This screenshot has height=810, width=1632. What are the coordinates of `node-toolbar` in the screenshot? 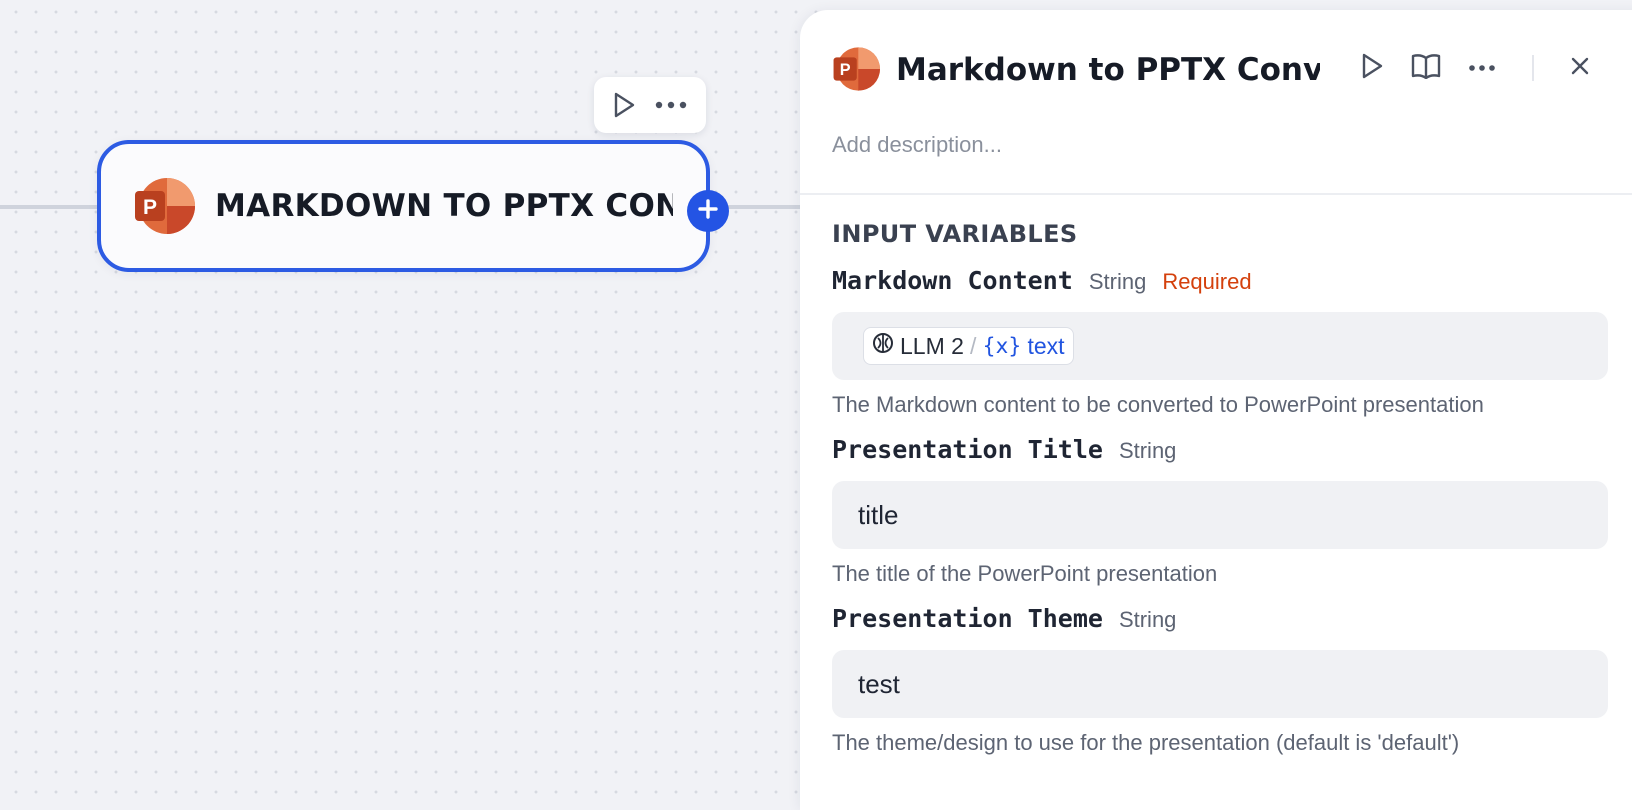 It's located at (650, 105).